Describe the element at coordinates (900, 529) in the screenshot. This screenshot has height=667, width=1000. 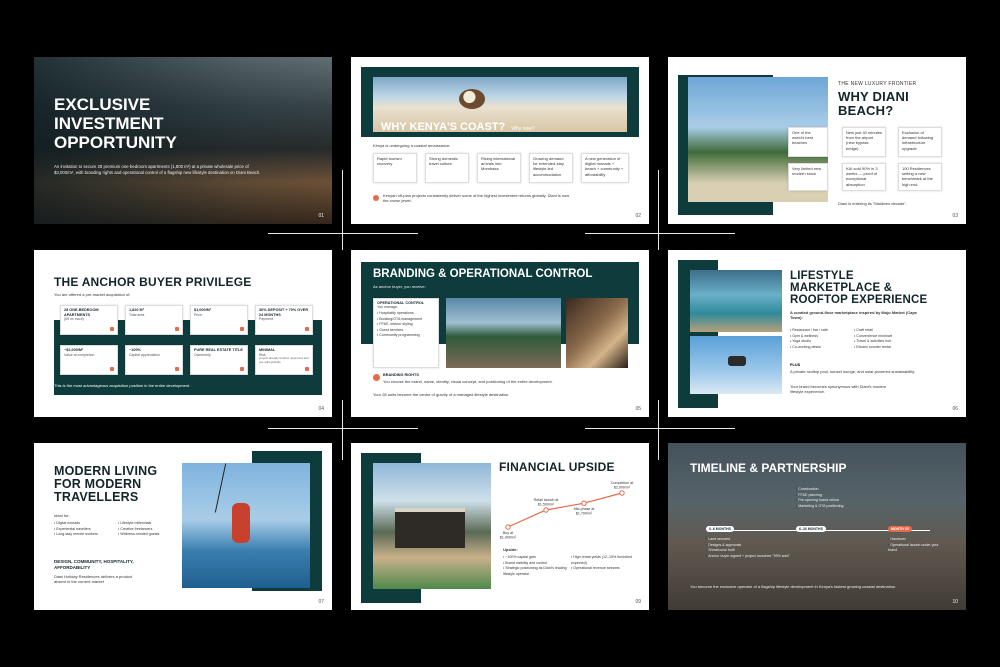
I see `phase-chip: MONTH 30` at that location.